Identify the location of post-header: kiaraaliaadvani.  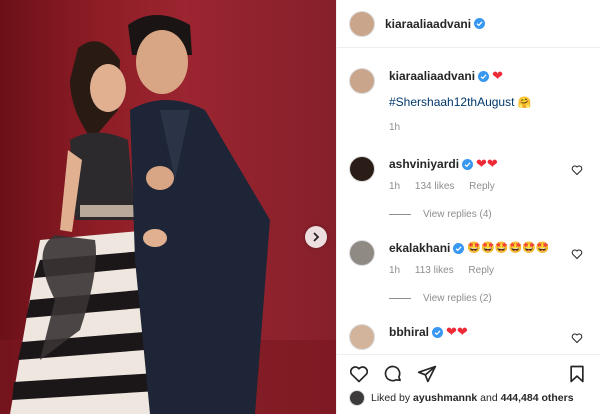
(468, 24).